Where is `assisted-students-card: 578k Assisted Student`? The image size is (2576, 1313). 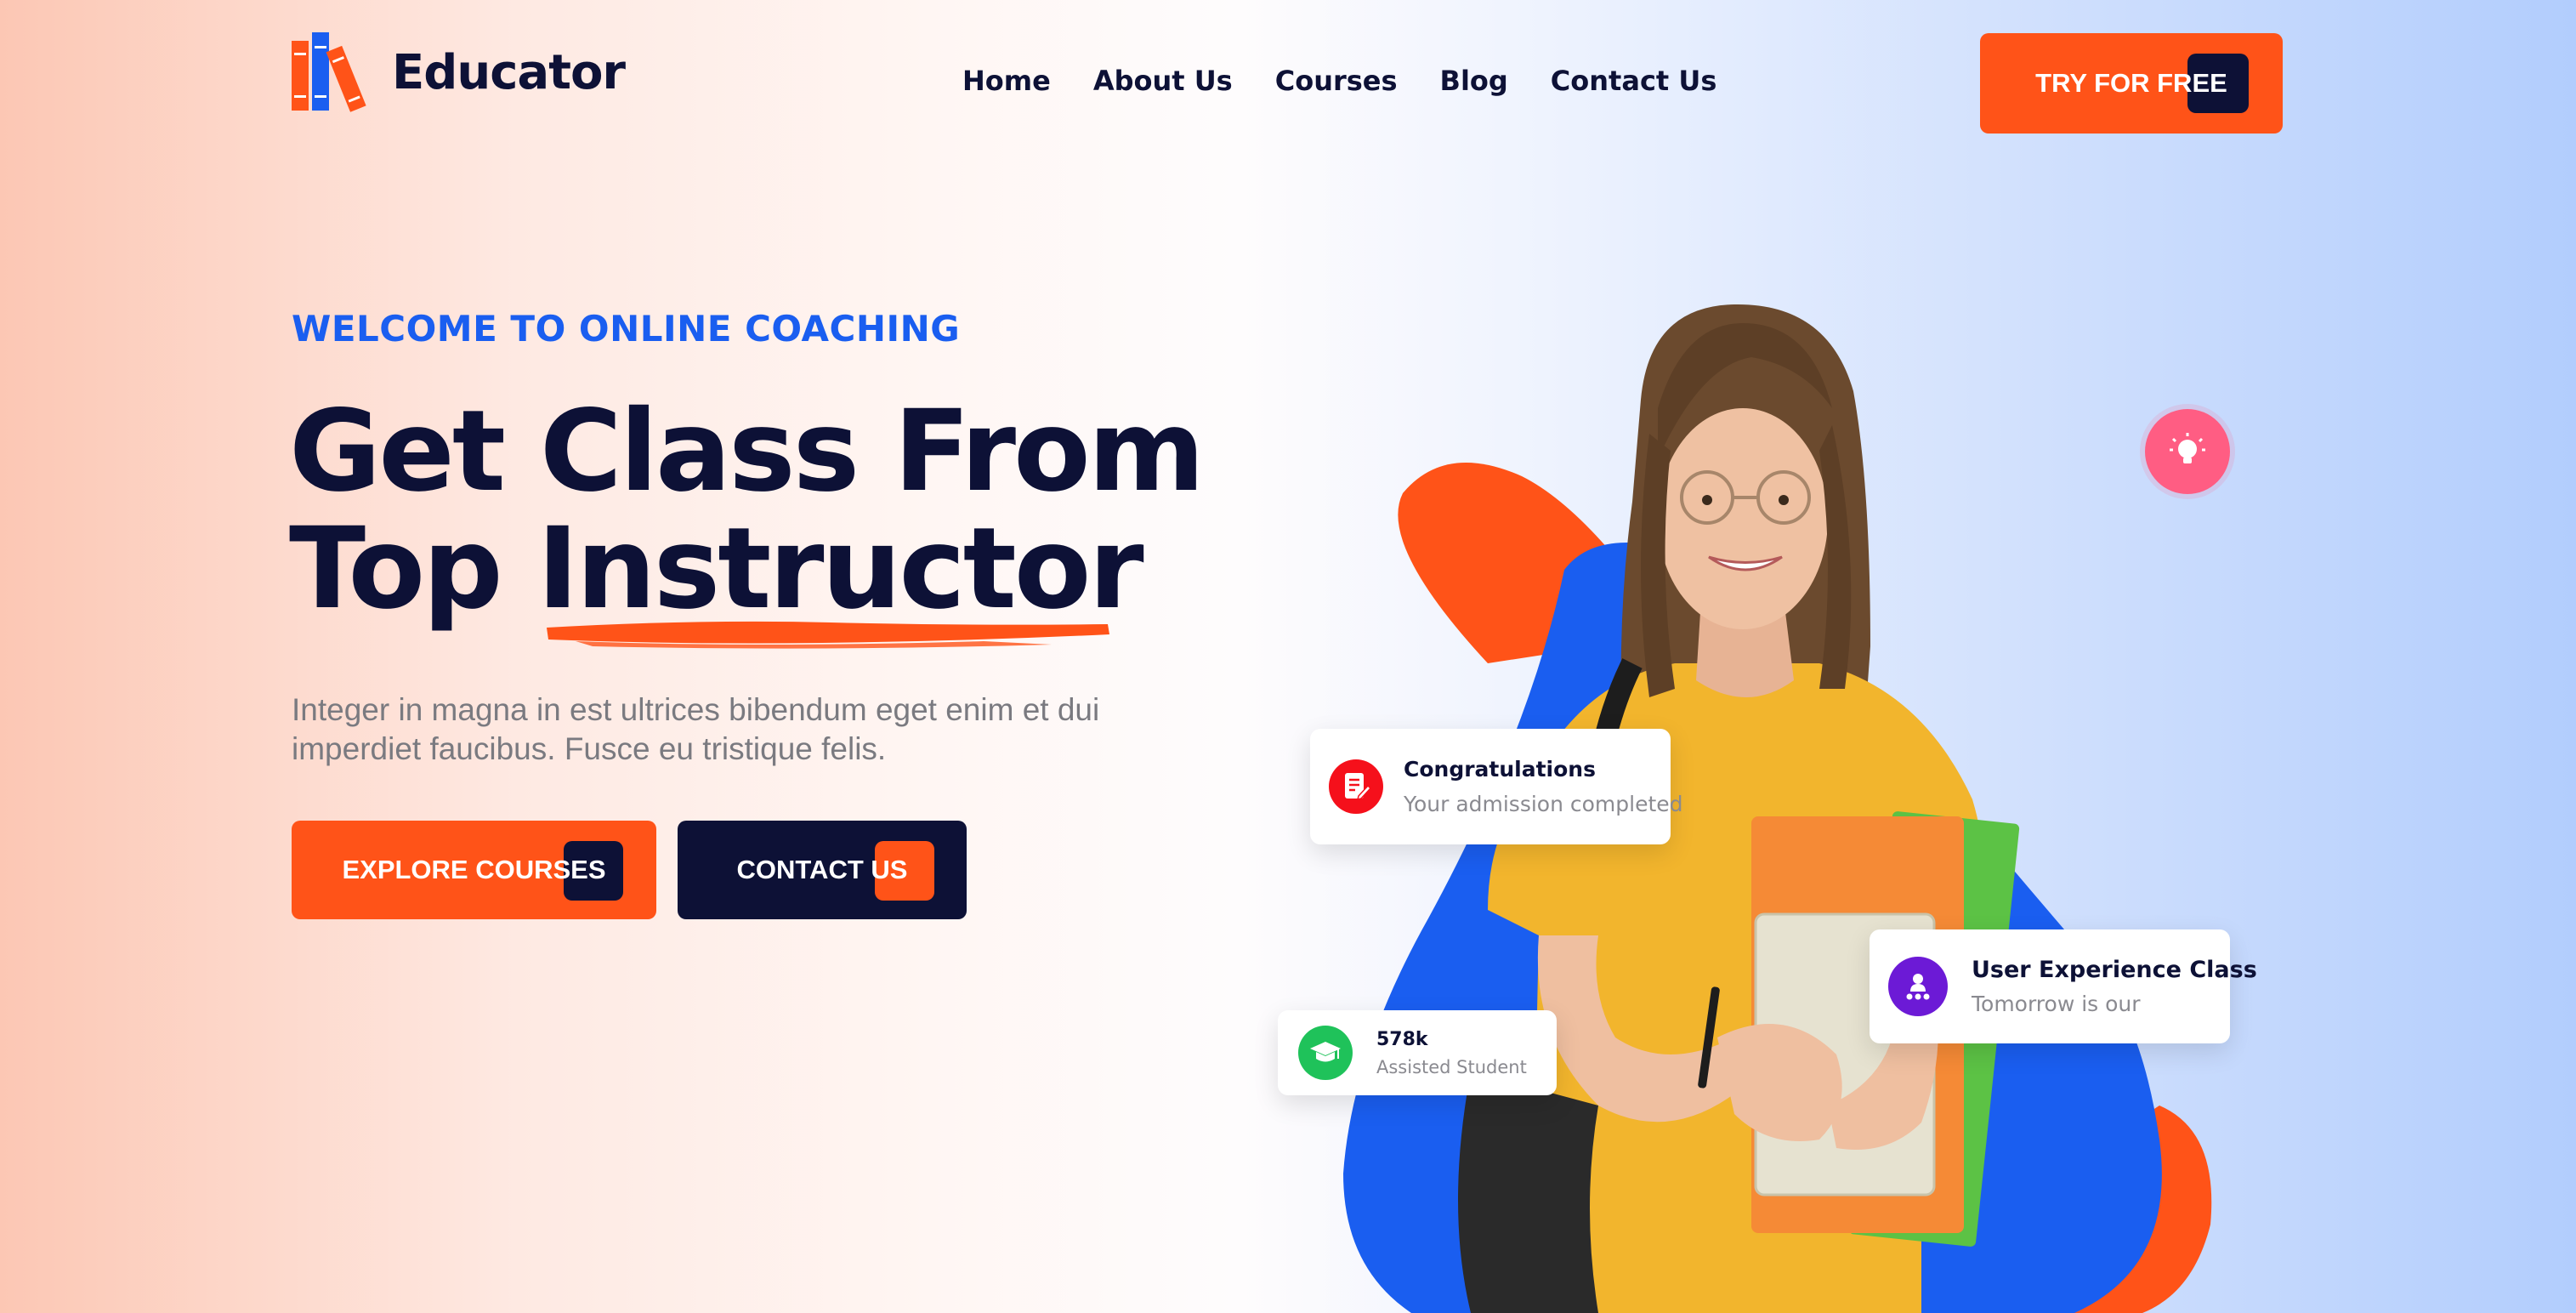
assisted-students-card: 578k Assisted Student is located at coordinates (1418, 1053).